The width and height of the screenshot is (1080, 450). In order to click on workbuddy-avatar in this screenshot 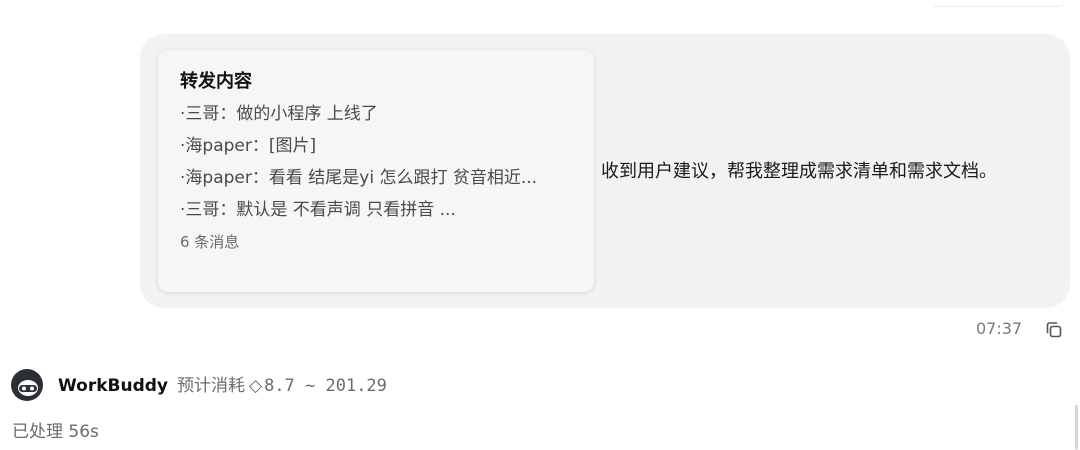, I will do `click(27, 385)`.